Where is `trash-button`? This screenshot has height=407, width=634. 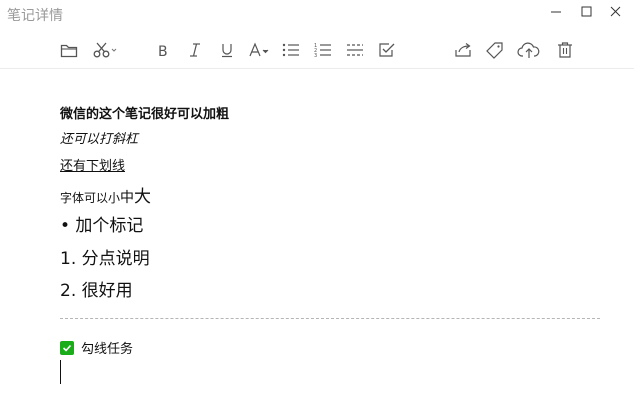 trash-button is located at coordinates (565, 50).